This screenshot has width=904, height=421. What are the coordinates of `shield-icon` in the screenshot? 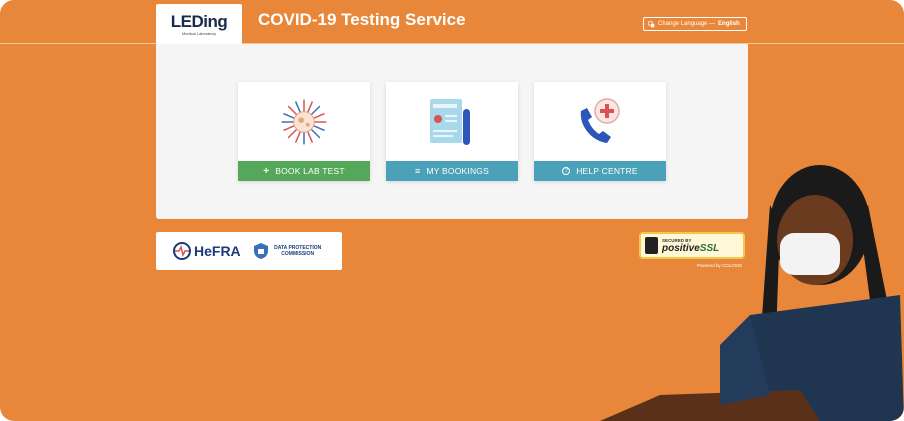 It's located at (260, 251).